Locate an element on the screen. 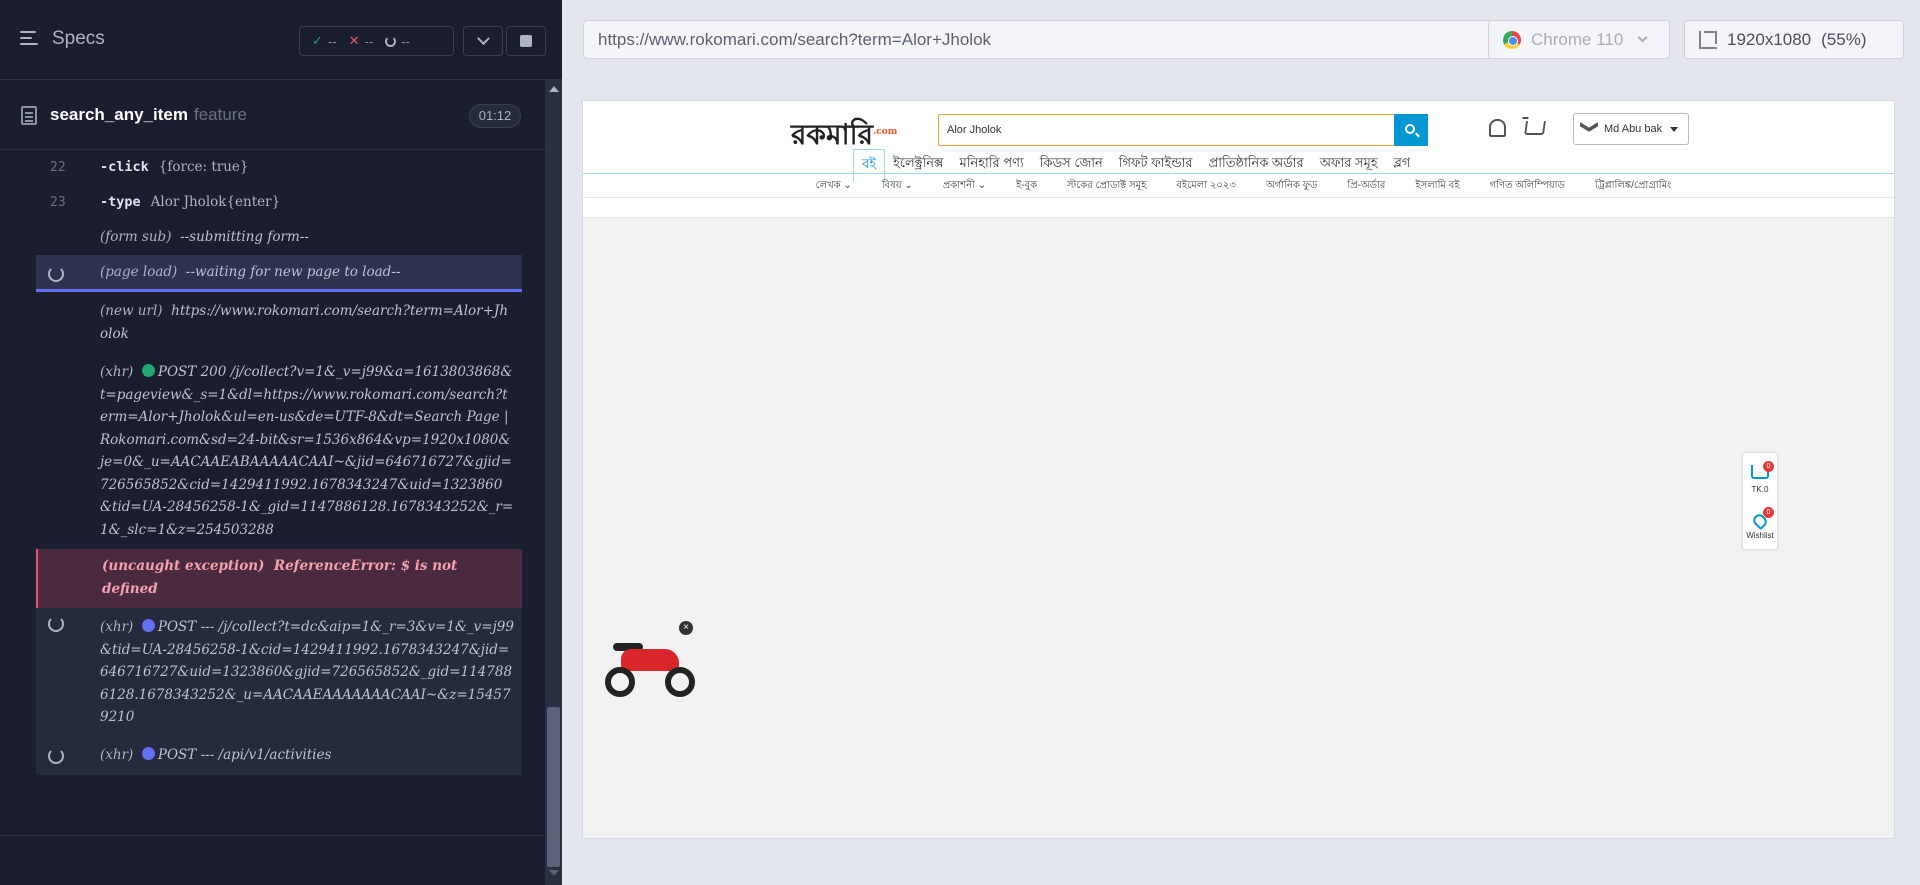 The height and width of the screenshot is (885, 1920). subnav-item: গণিত অলিম্পিয়াড is located at coordinates (1527, 186).